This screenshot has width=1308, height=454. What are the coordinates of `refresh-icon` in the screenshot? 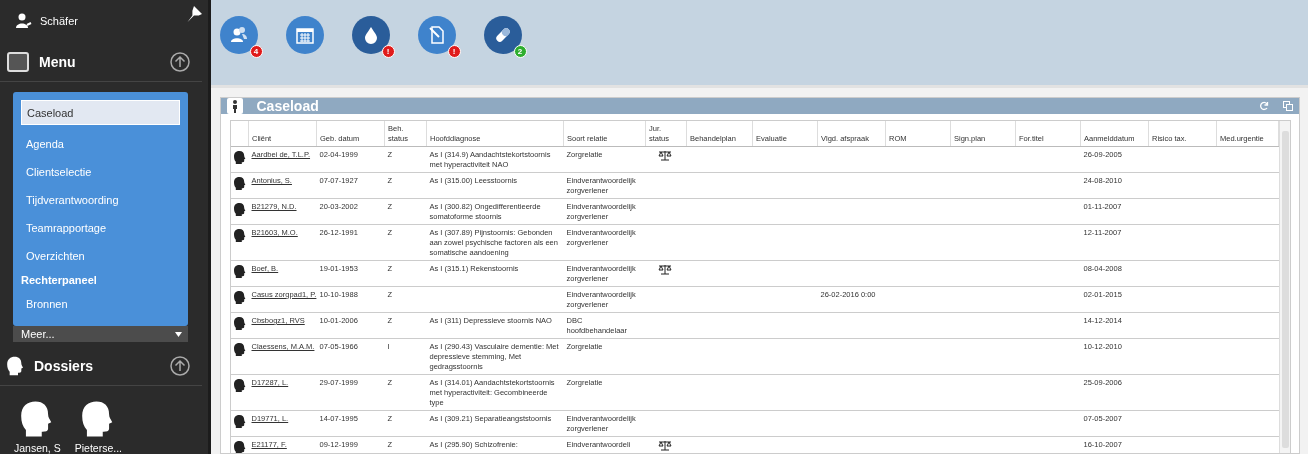 It's located at (1264, 106).